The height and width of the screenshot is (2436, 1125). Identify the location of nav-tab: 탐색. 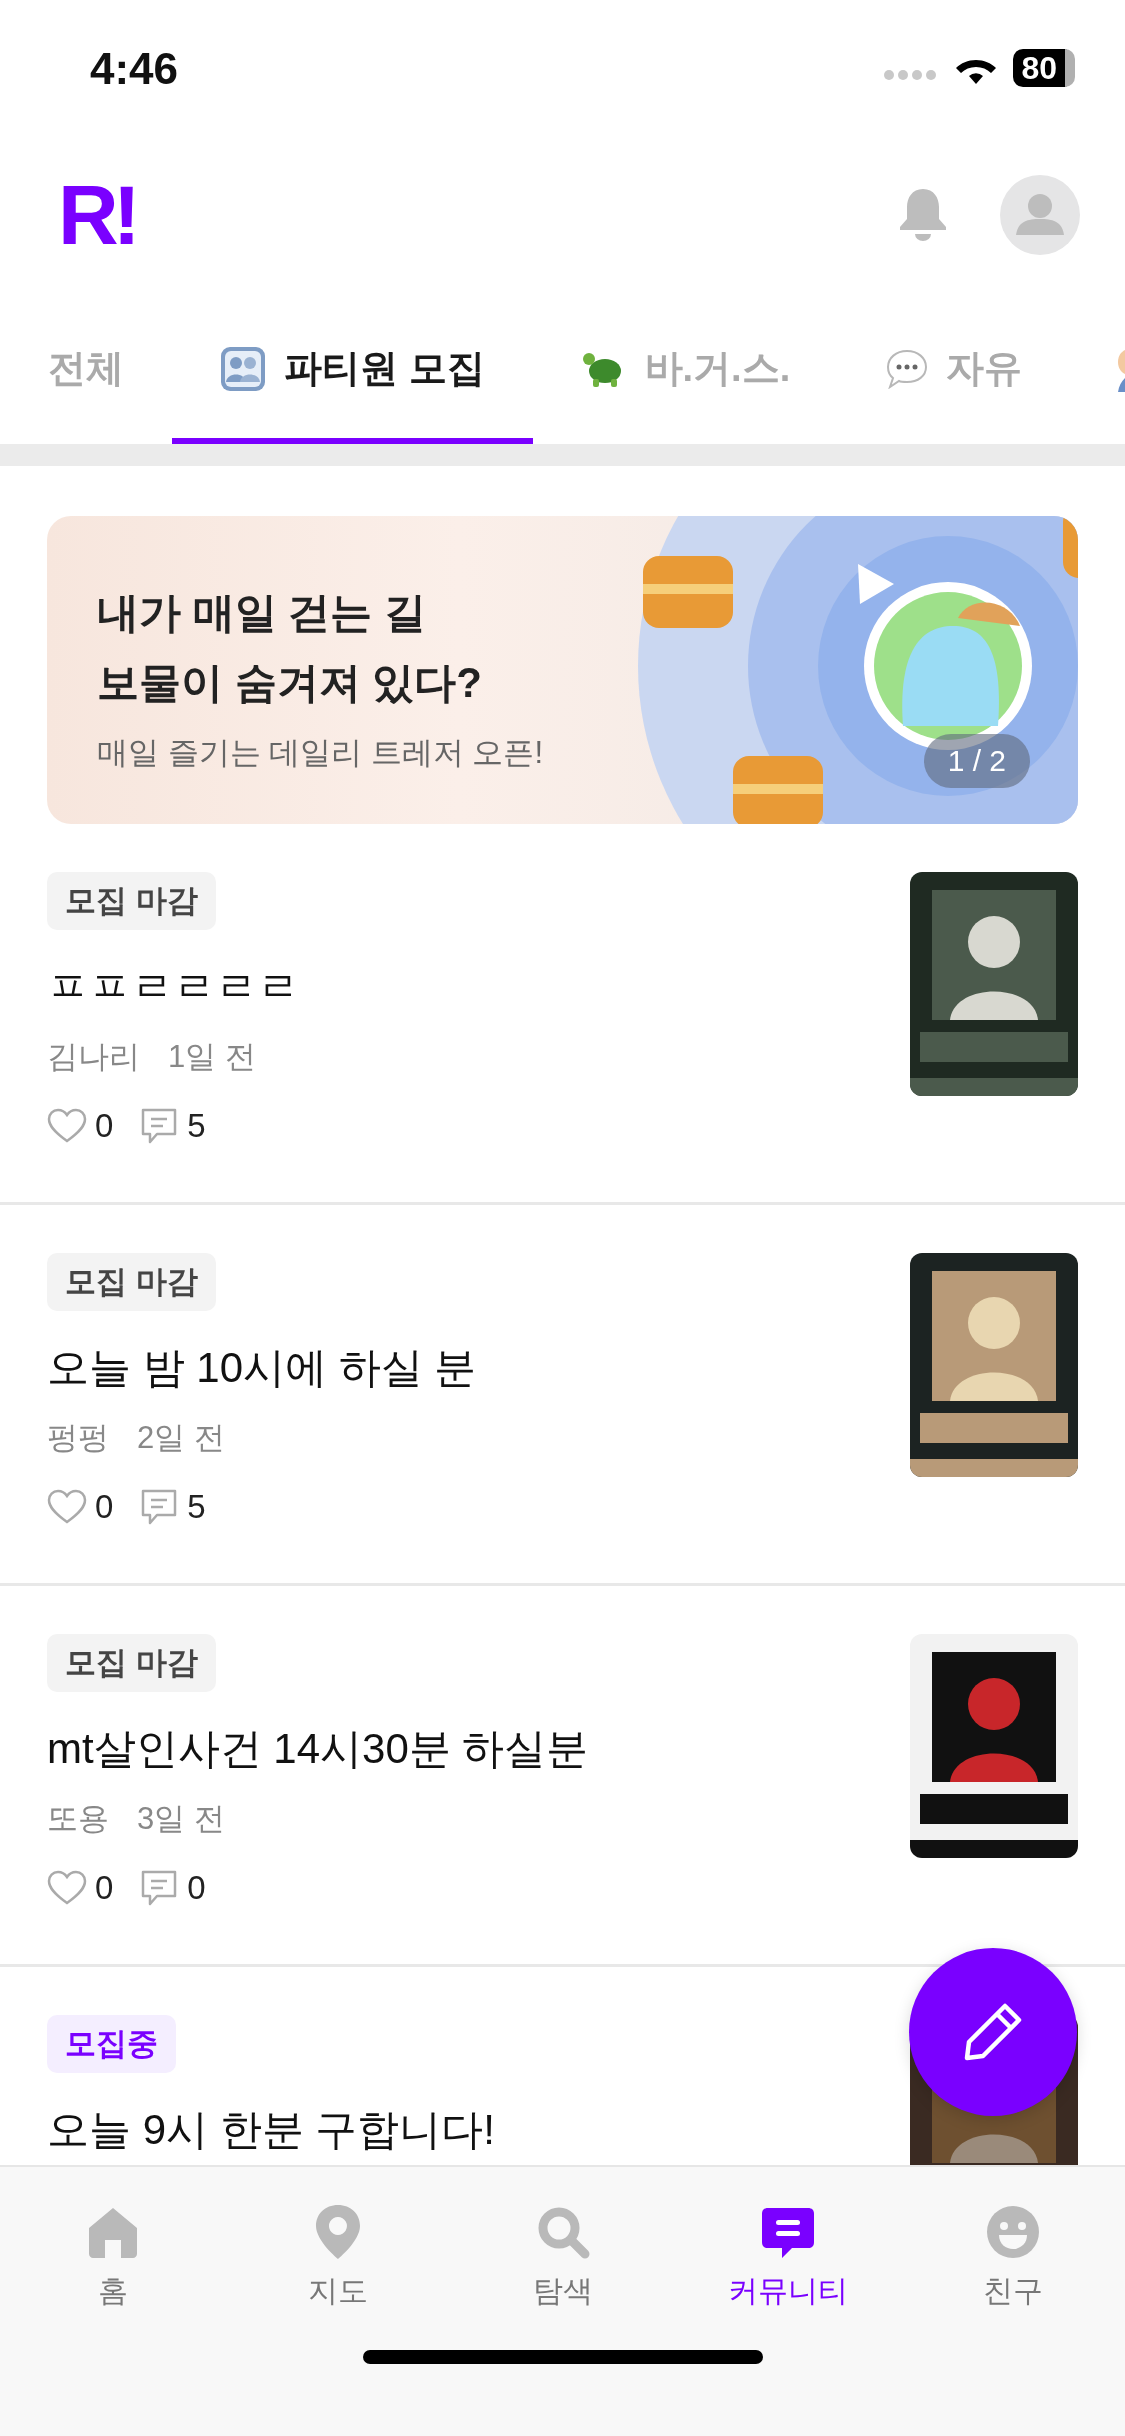
(562, 2257).